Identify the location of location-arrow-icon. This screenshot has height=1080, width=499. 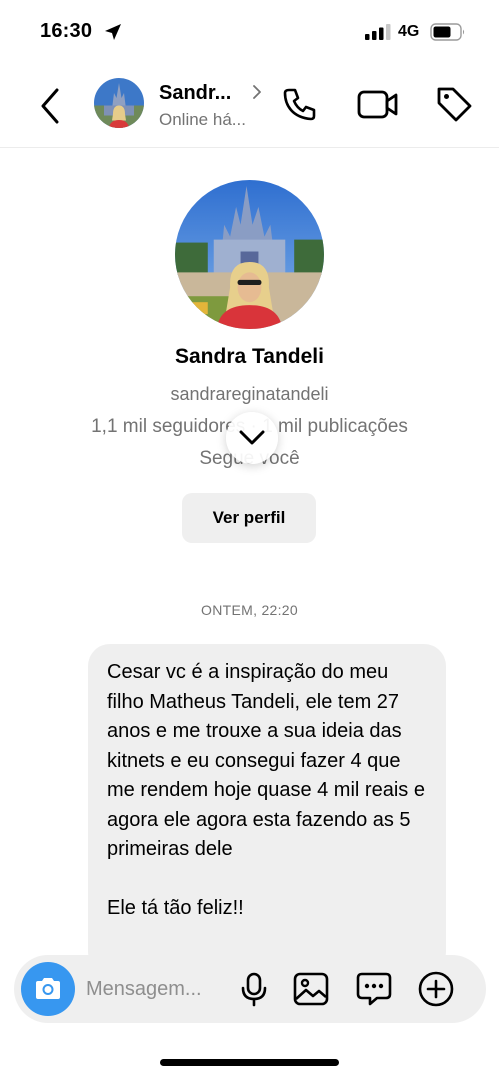
(113, 32).